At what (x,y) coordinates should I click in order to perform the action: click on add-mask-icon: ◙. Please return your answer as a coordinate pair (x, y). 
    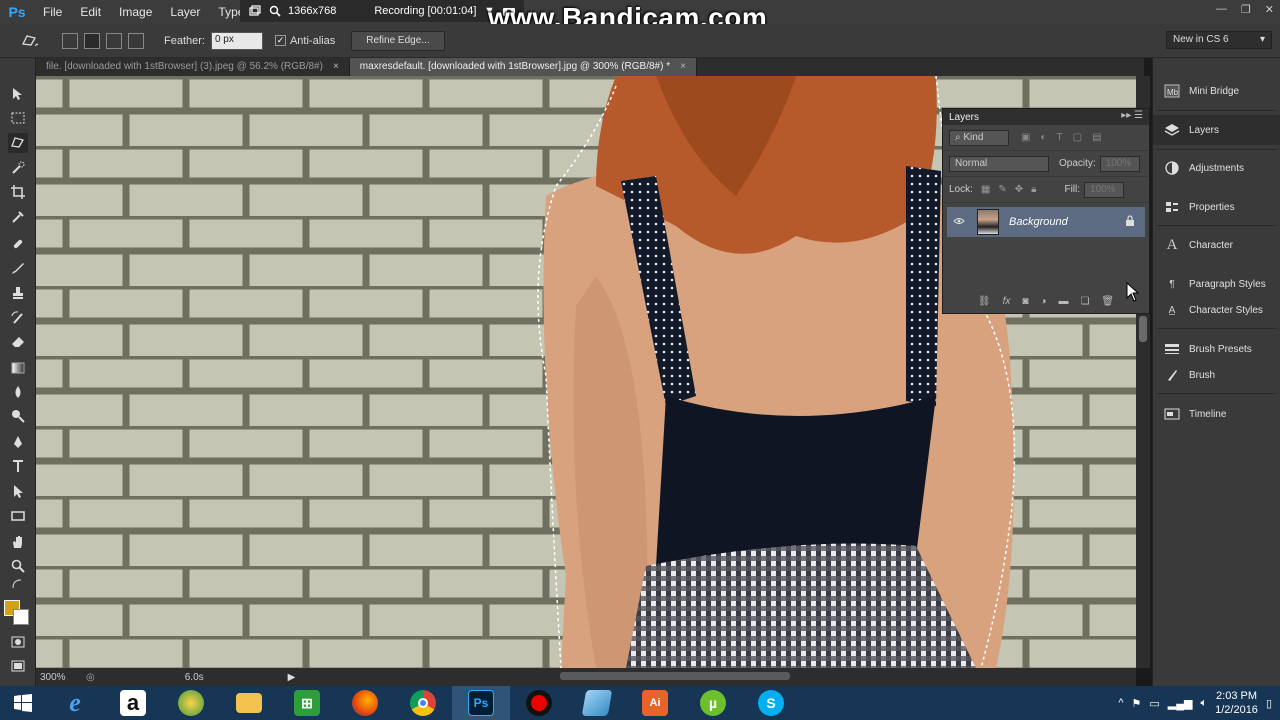
    Looking at the image, I should click on (1025, 301).